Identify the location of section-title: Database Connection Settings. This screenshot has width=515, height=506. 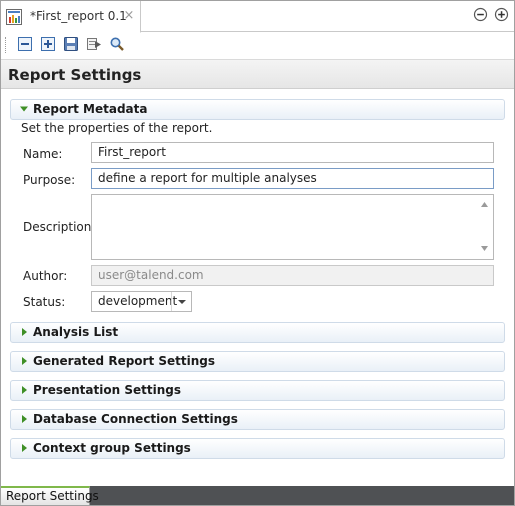
(135, 419).